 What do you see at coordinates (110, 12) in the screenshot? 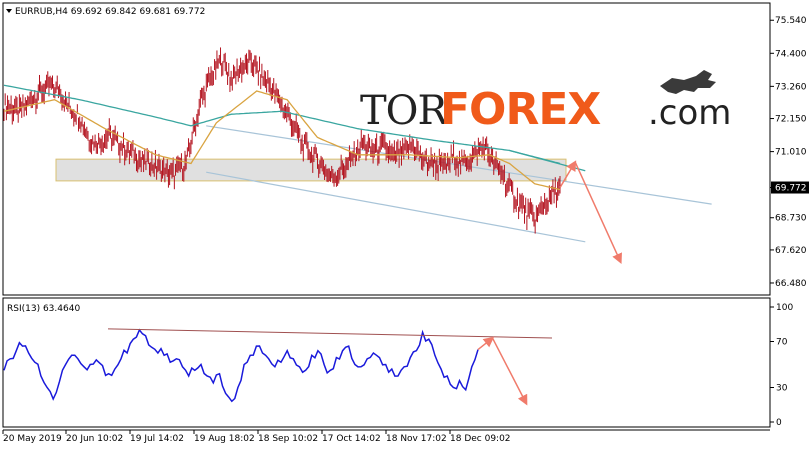
I see `symbol-title: EURRUB,H4 69.692 69.842 69.681 69.772` at bounding box center [110, 12].